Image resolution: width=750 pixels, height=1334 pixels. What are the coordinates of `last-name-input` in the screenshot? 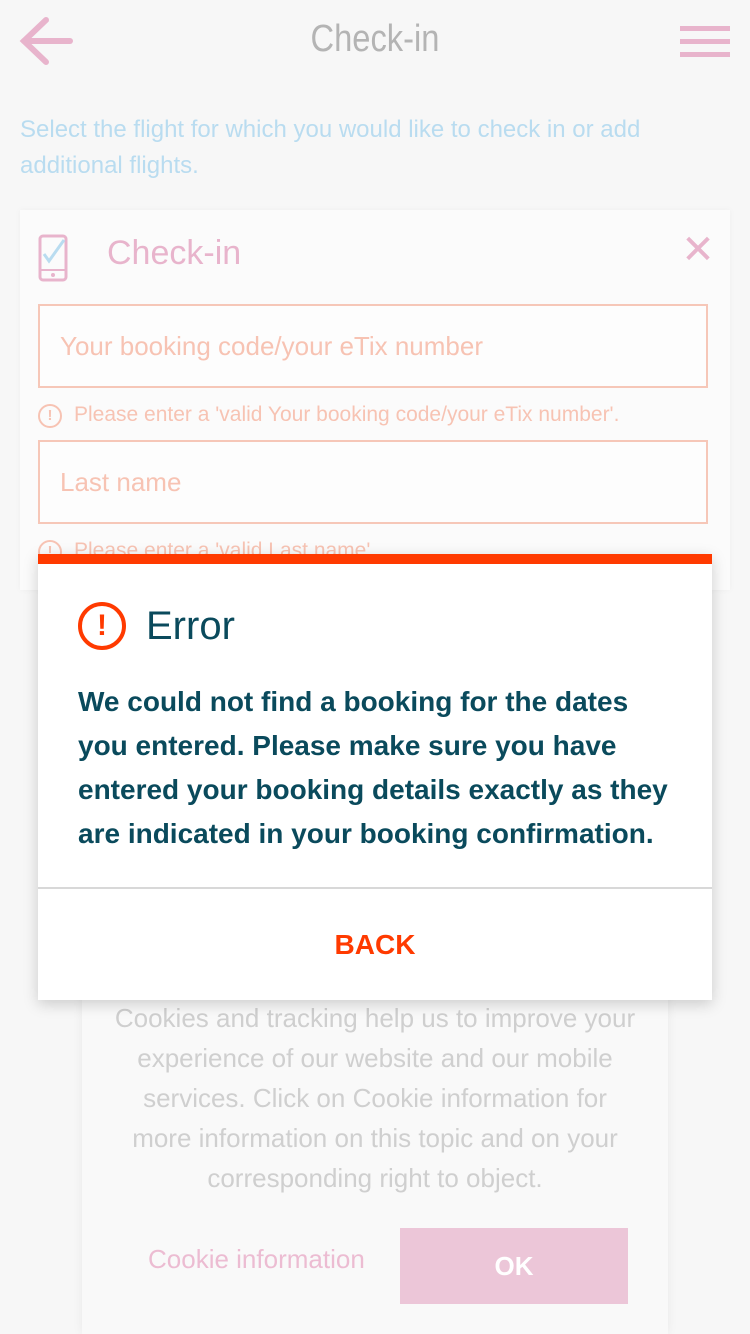 It's located at (373, 482).